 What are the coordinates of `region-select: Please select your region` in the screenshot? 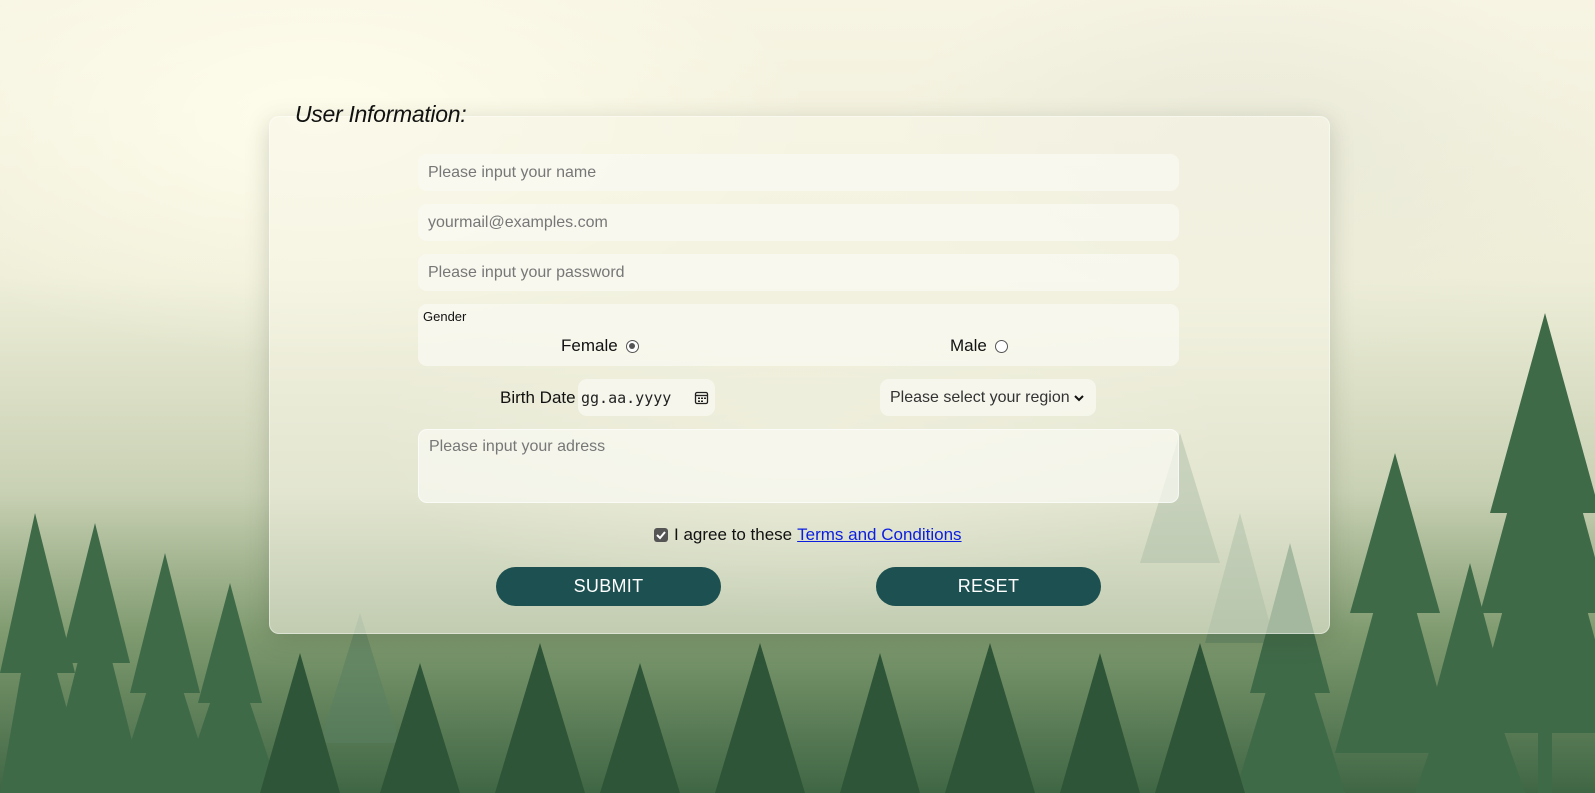 It's located at (988, 397).